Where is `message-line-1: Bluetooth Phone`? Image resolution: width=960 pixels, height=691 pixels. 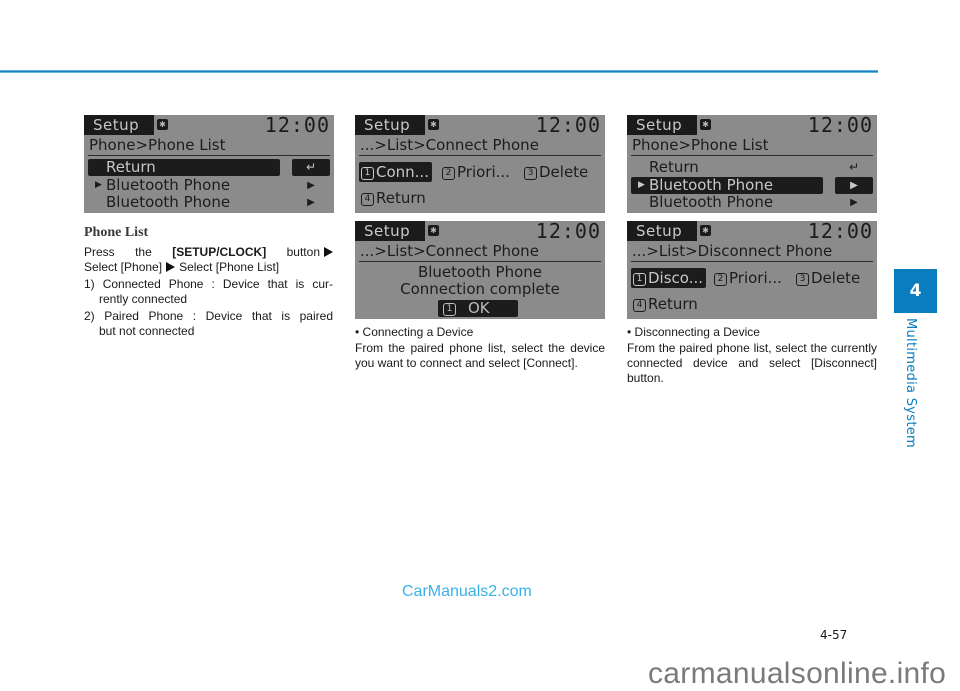
message-line-1: Bluetooth Phone is located at coordinates (480, 272).